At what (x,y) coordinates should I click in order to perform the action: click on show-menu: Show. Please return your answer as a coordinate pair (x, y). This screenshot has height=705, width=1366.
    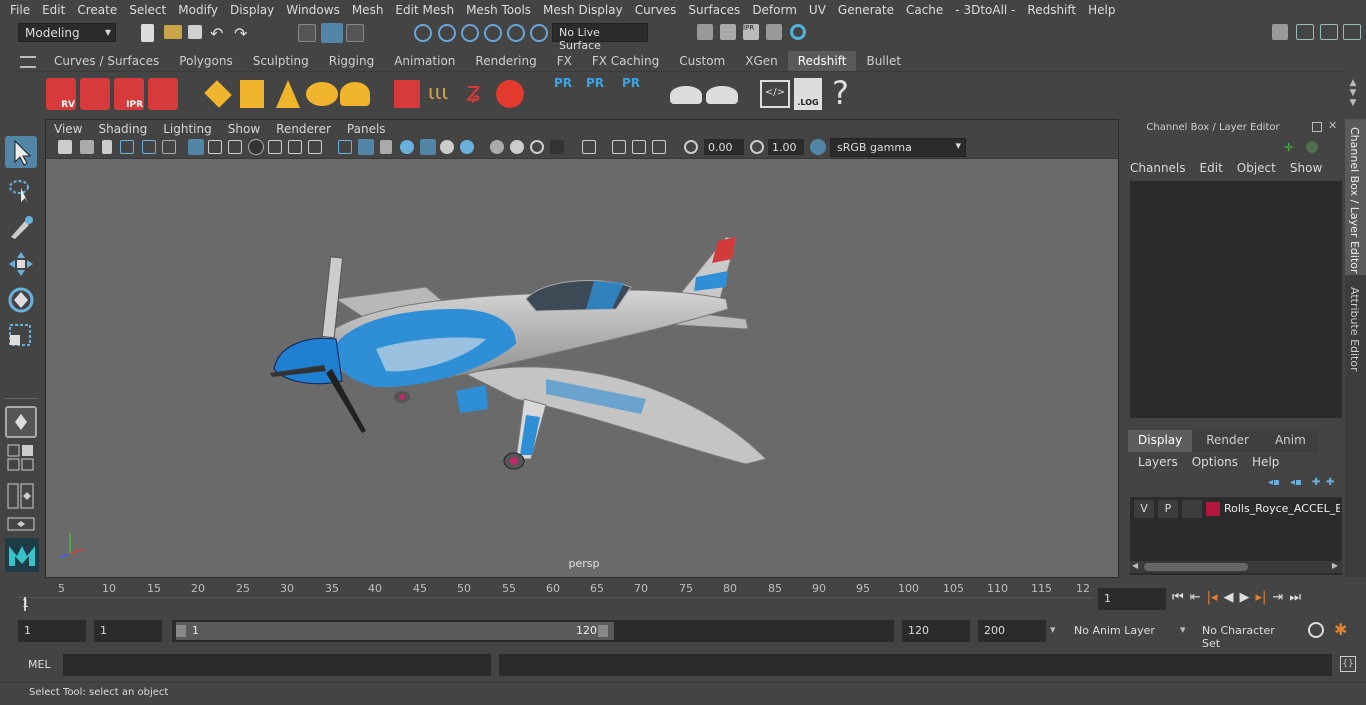
    Looking at the image, I should click on (1306, 169).